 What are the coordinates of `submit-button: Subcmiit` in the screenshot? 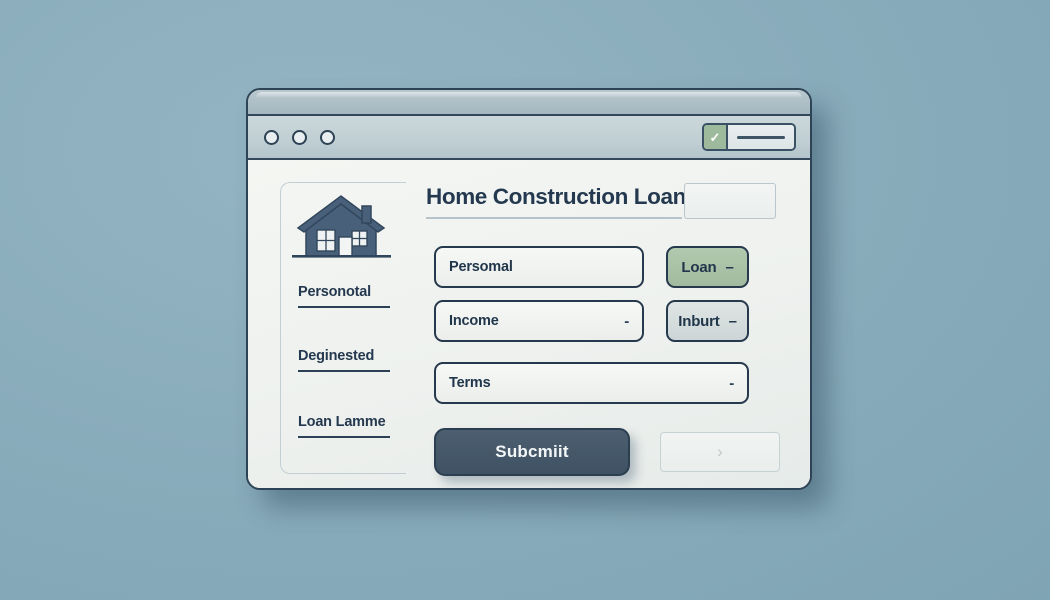 It's located at (532, 452).